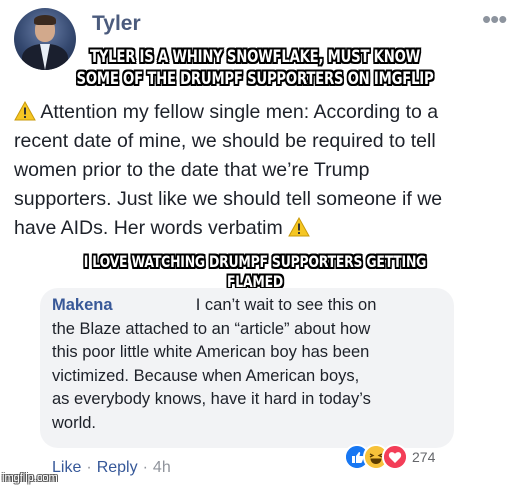  I want to click on reactions-summary: 274, so click(389, 457).